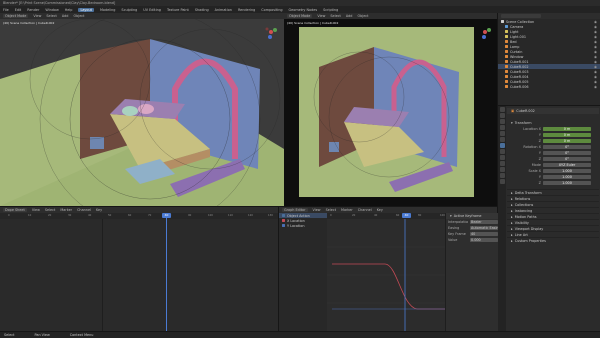  I want to click on viewport-left-menu-add: Add, so click(65, 16).